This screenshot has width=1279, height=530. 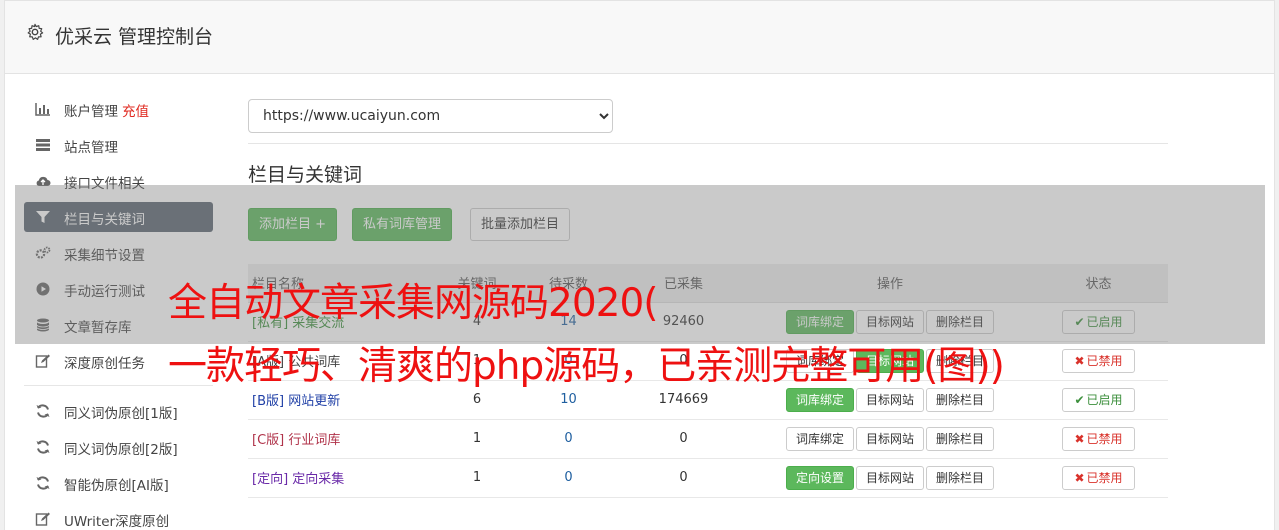 I want to click on sidebar-item-label: 账户管理, so click(x=91, y=112).